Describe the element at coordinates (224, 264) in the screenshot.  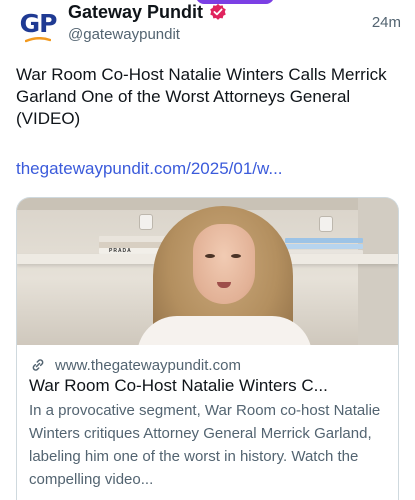
I see `image-person-face` at that location.